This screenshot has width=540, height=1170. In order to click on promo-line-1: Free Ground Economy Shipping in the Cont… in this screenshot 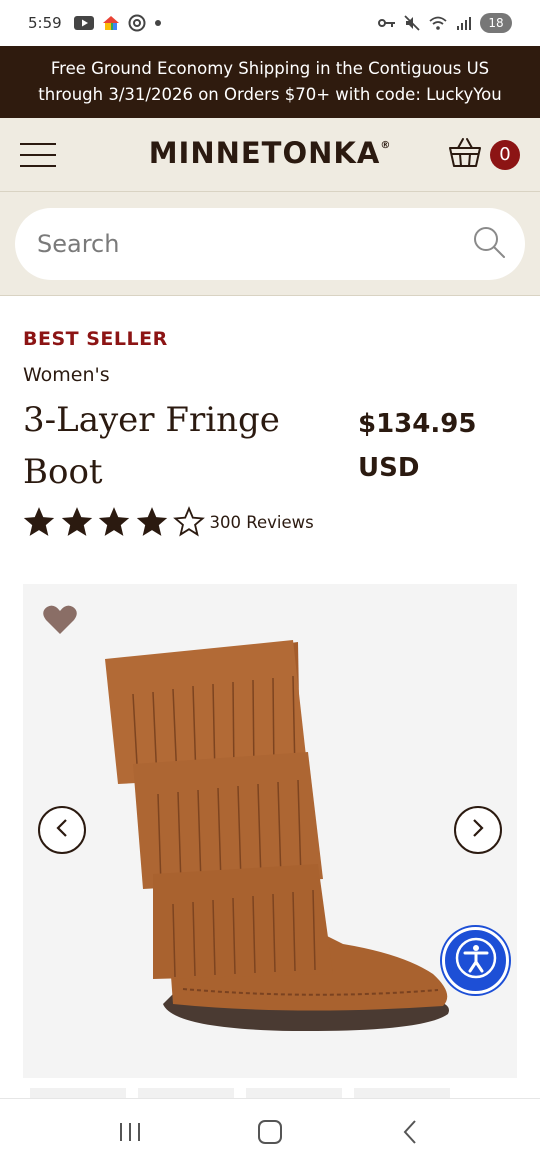, I will do `click(270, 68)`.